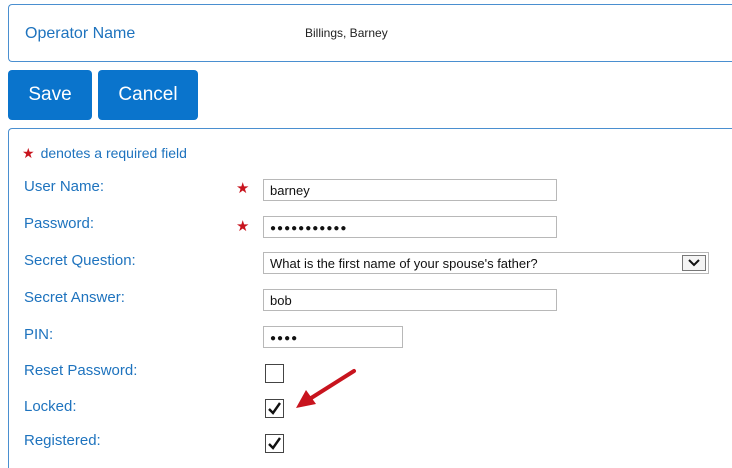  Describe the element at coordinates (274, 373) in the screenshot. I see `reset-password-checkbox` at that location.